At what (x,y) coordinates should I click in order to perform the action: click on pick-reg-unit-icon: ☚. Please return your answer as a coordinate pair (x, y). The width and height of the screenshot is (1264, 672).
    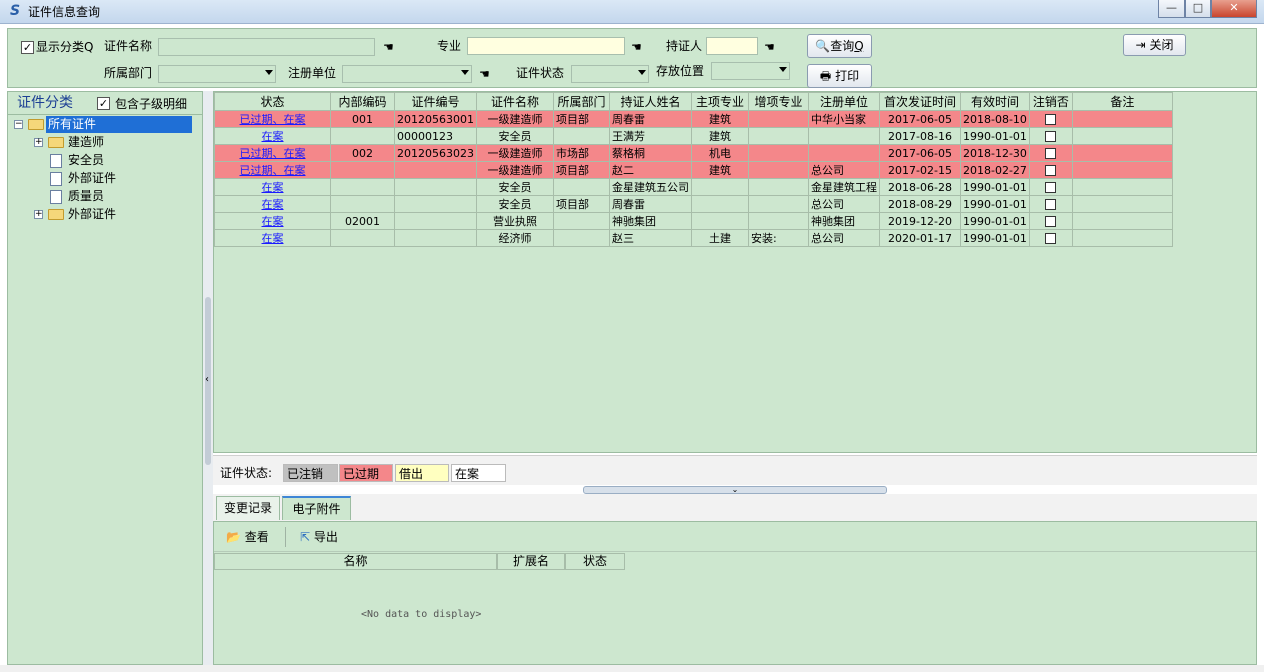
    Looking at the image, I should click on (488, 74).